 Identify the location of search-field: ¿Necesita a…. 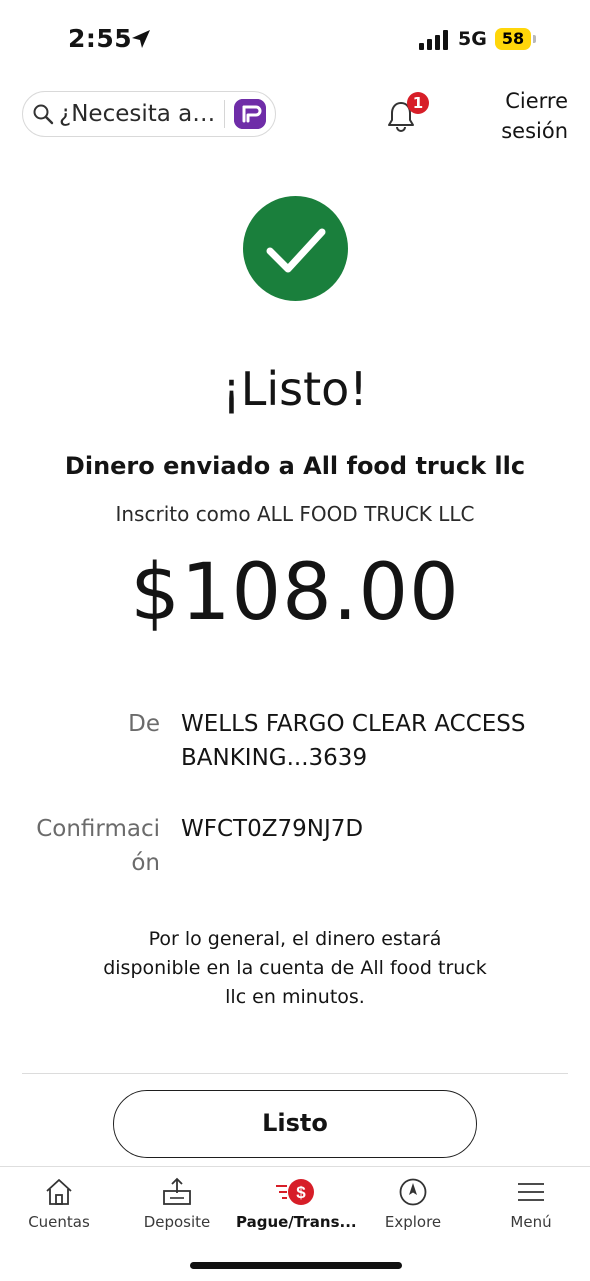
(149, 114).